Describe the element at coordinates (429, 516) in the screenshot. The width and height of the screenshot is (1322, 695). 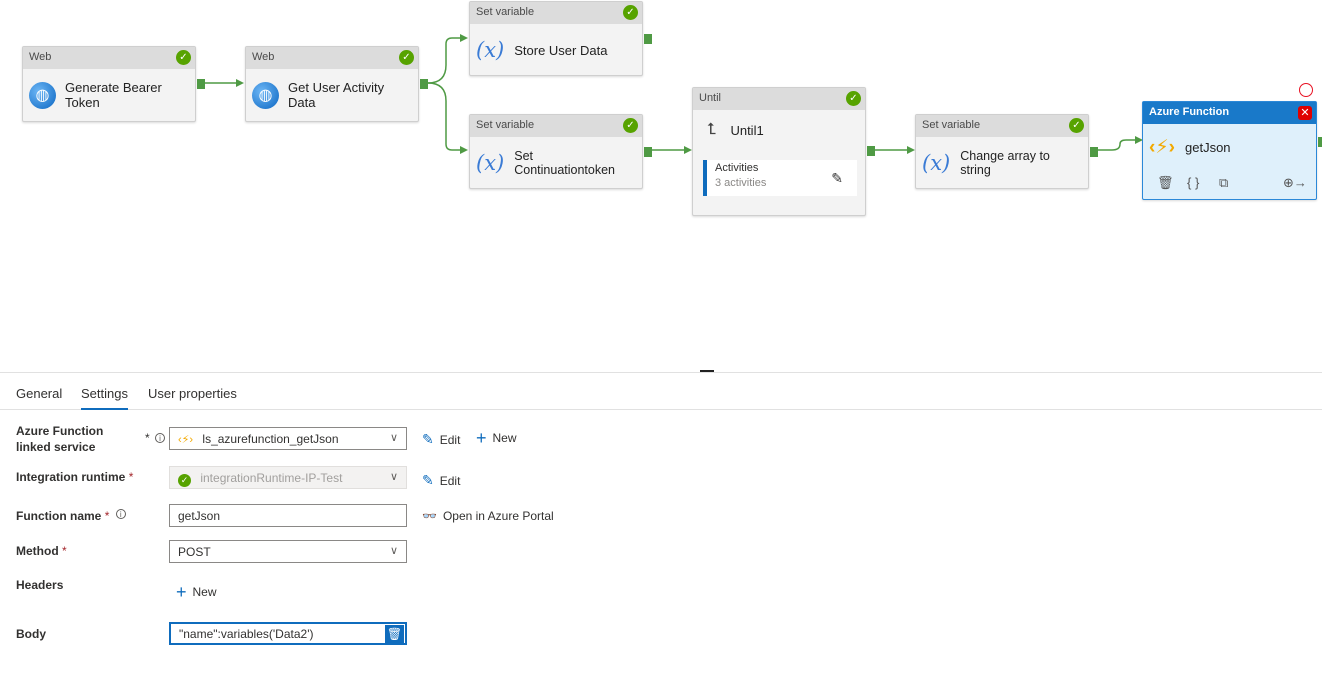
I see `glasses-icon: 👓` at that location.